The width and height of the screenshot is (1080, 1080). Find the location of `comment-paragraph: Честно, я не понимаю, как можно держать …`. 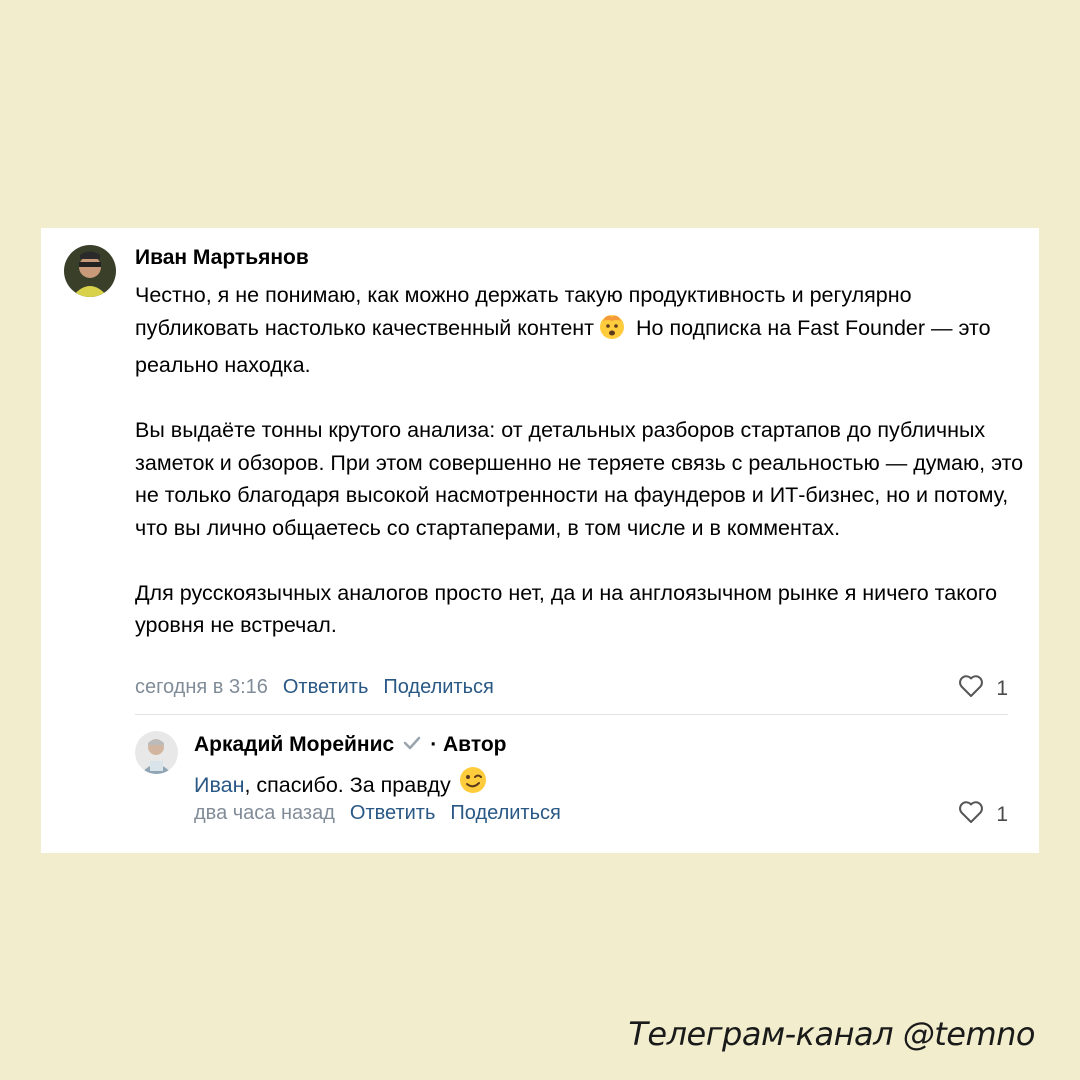

comment-paragraph: Честно, я не понимаю, как можно держать … is located at coordinates (563, 330).